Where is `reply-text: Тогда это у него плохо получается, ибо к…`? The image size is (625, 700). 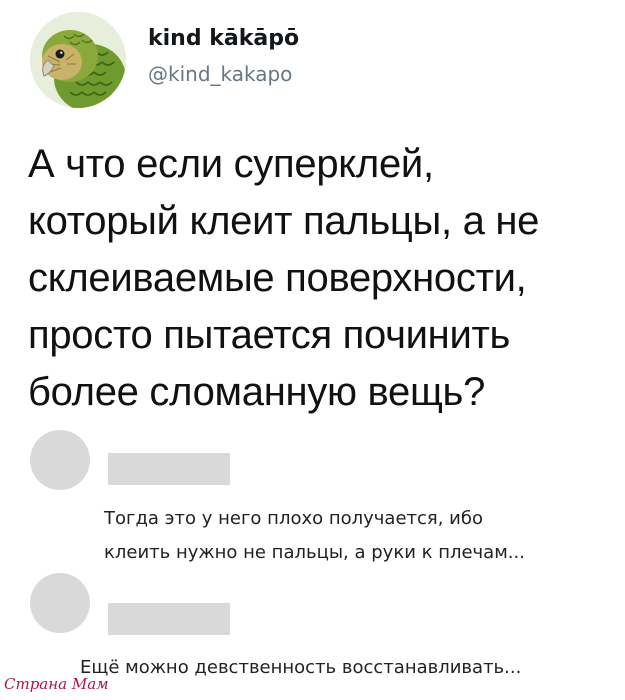
reply-text: Тогда это у него плохо получается, ибо к… is located at coordinates (314, 536).